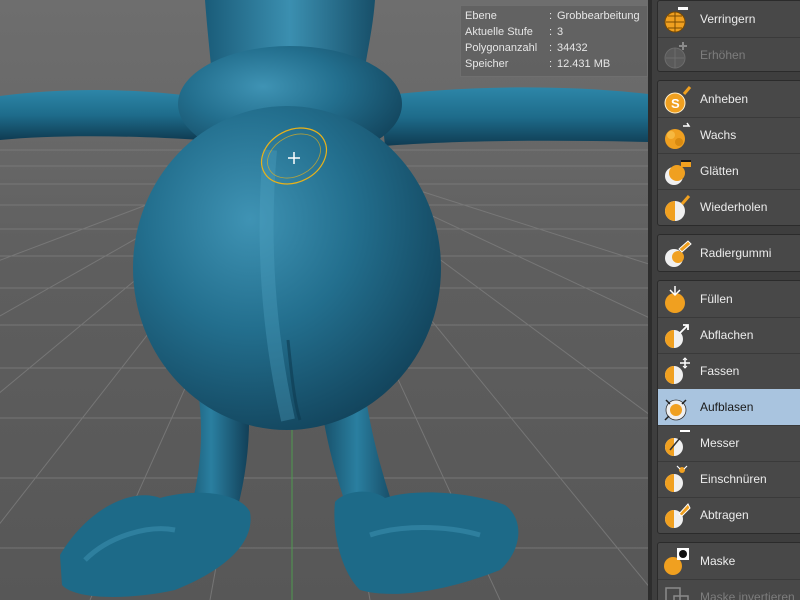  I want to click on wiederholen-button: Wiederholen, so click(729, 207).